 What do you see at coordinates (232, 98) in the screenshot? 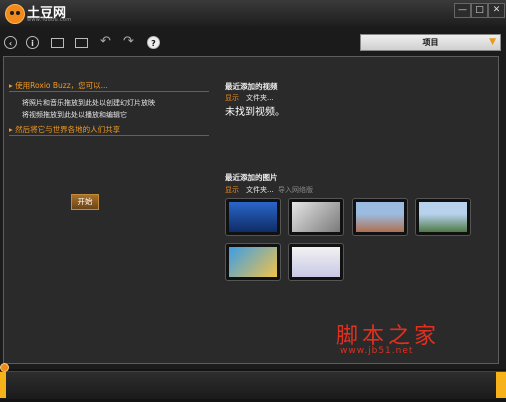
I see `videos-show-tab: 显示` at bounding box center [232, 98].